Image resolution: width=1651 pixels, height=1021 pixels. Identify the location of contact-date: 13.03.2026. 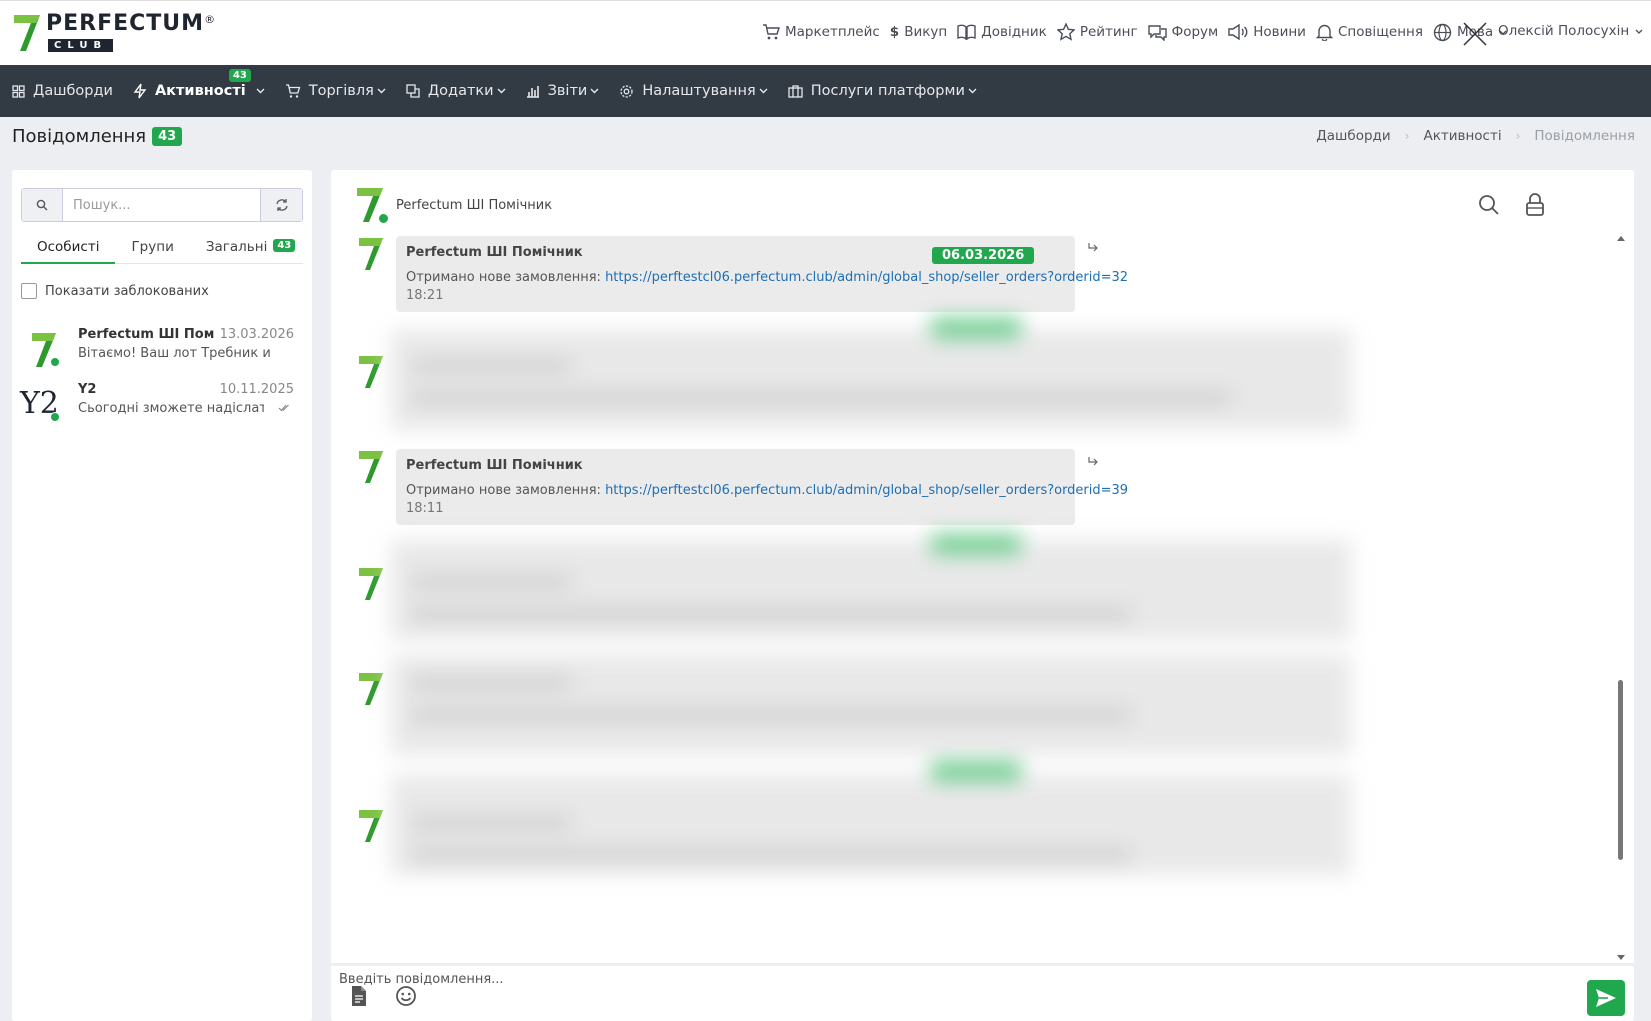
(256, 334).